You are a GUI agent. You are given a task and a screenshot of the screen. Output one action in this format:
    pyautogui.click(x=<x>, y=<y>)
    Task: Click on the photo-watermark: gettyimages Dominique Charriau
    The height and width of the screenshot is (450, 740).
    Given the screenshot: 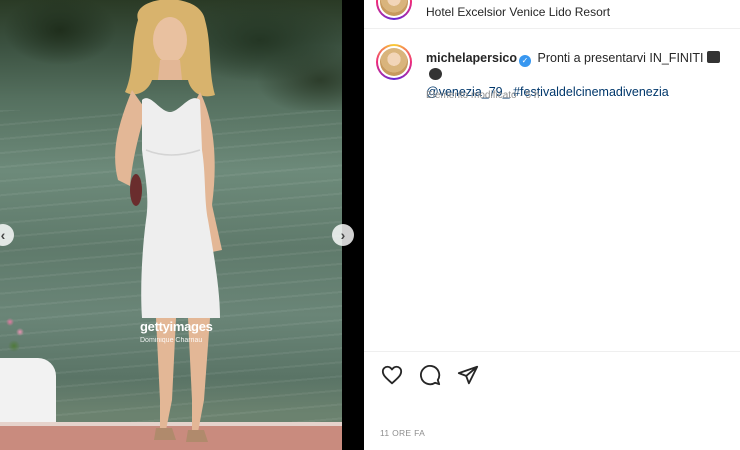 What is the action you would take?
    pyautogui.click(x=176, y=331)
    